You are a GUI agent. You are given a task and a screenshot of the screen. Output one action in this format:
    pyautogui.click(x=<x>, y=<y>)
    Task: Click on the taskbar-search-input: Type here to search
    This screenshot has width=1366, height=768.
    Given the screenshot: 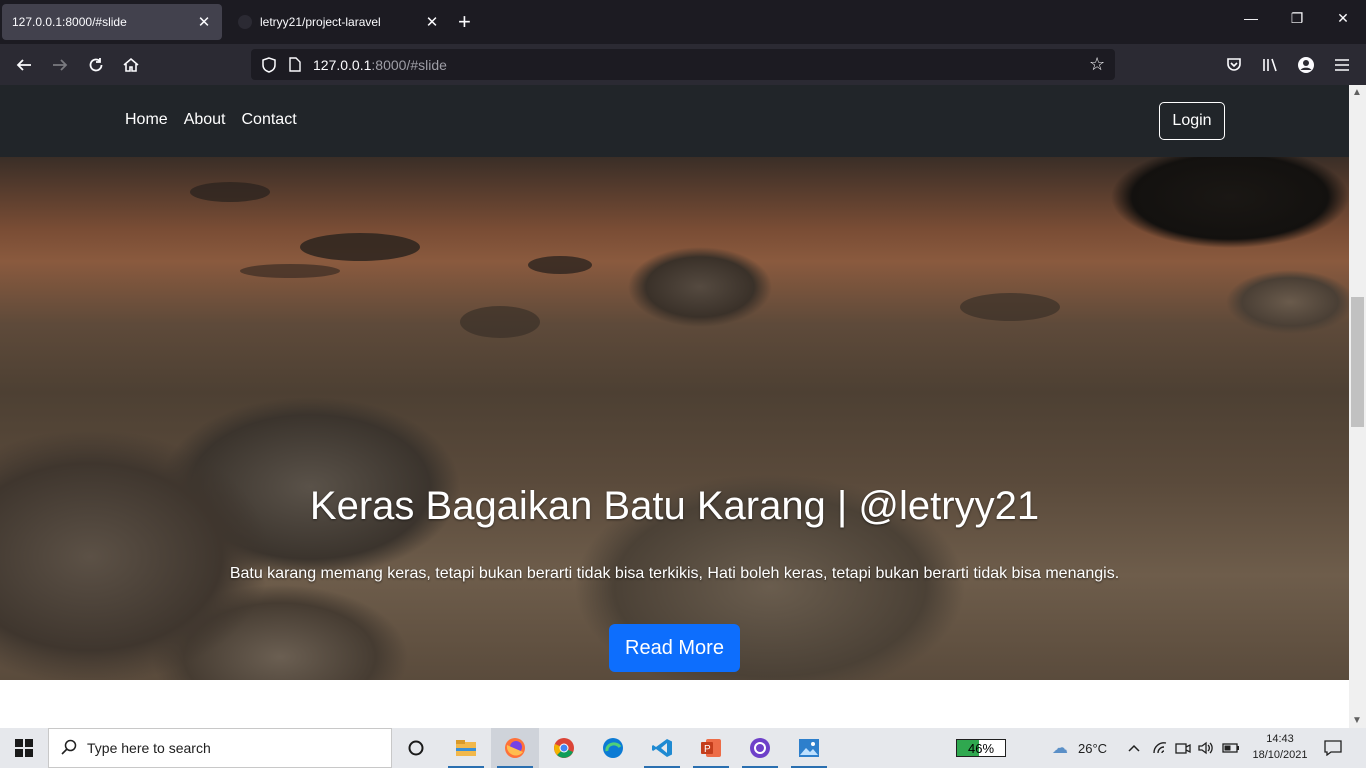 What is the action you would take?
    pyautogui.click(x=220, y=748)
    